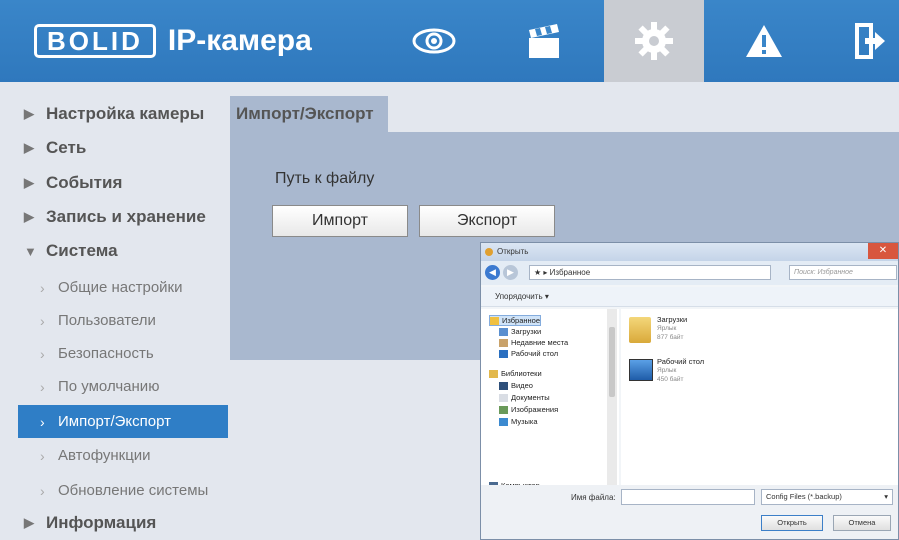 This screenshot has width=899, height=540. I want to click on tree-item-recent: Недавние места, so click(533, 343).